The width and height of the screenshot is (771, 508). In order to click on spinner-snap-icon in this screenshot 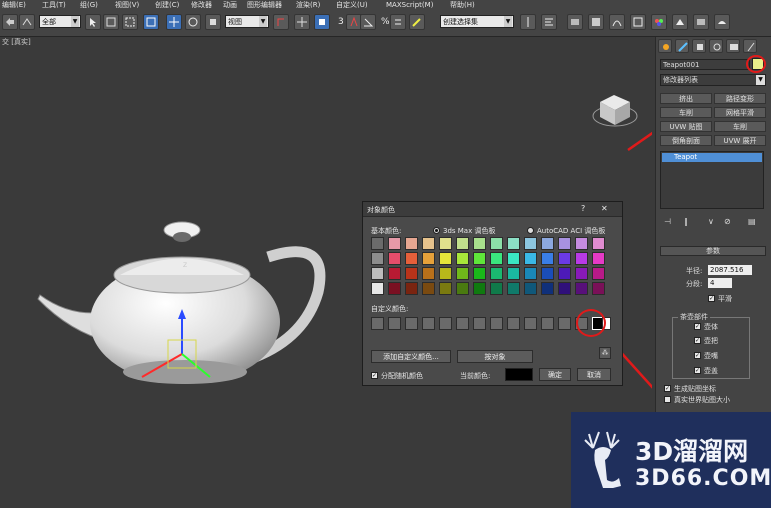, I will do `click(398, 22)`.